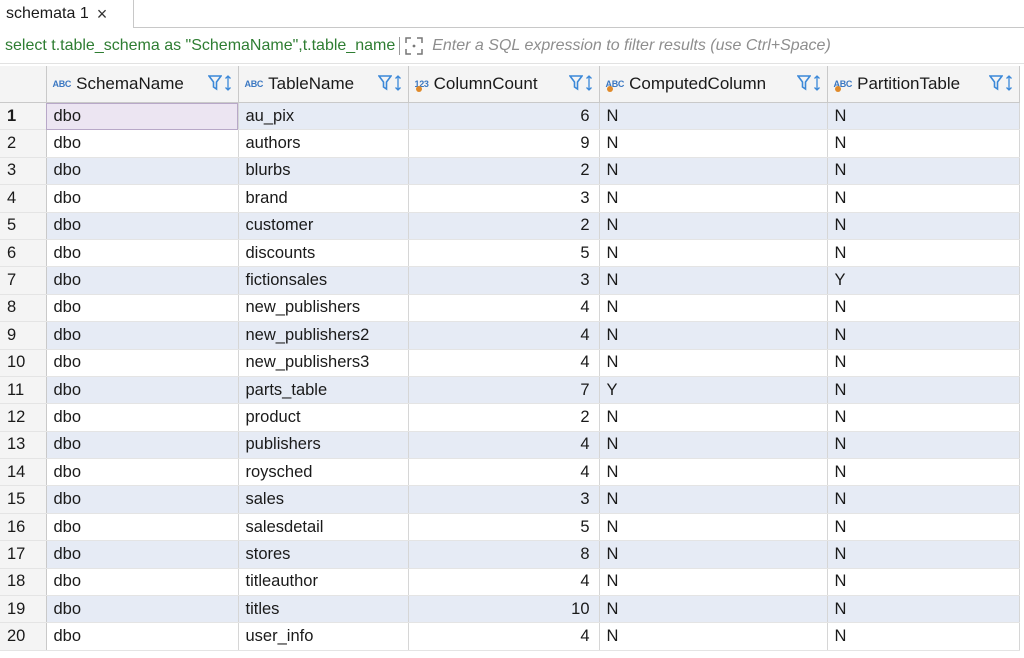 The height and width of the screenshot is (658, 1024). What do you see at coordinates (510, 335) in the screenshot?
I see `table-row: 9 dbo new_publishers2 4 N N` at bounding box center [510, 335].